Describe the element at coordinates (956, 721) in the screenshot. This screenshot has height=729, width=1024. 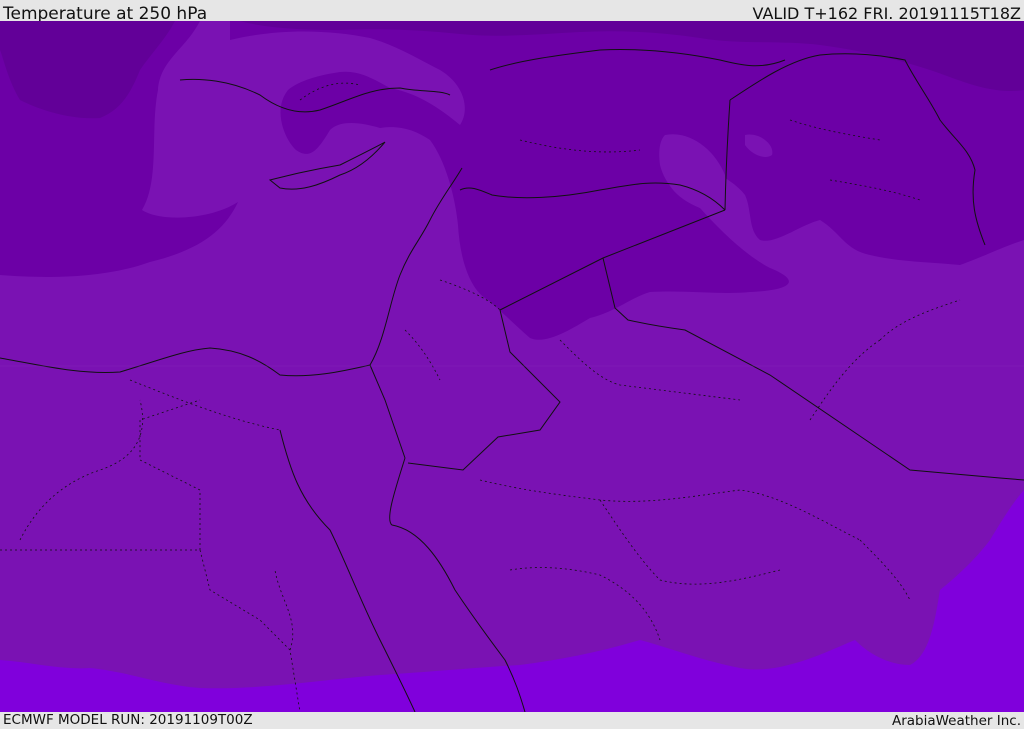
I see `credit-label: ArabiaWeather Inc.` at that location.